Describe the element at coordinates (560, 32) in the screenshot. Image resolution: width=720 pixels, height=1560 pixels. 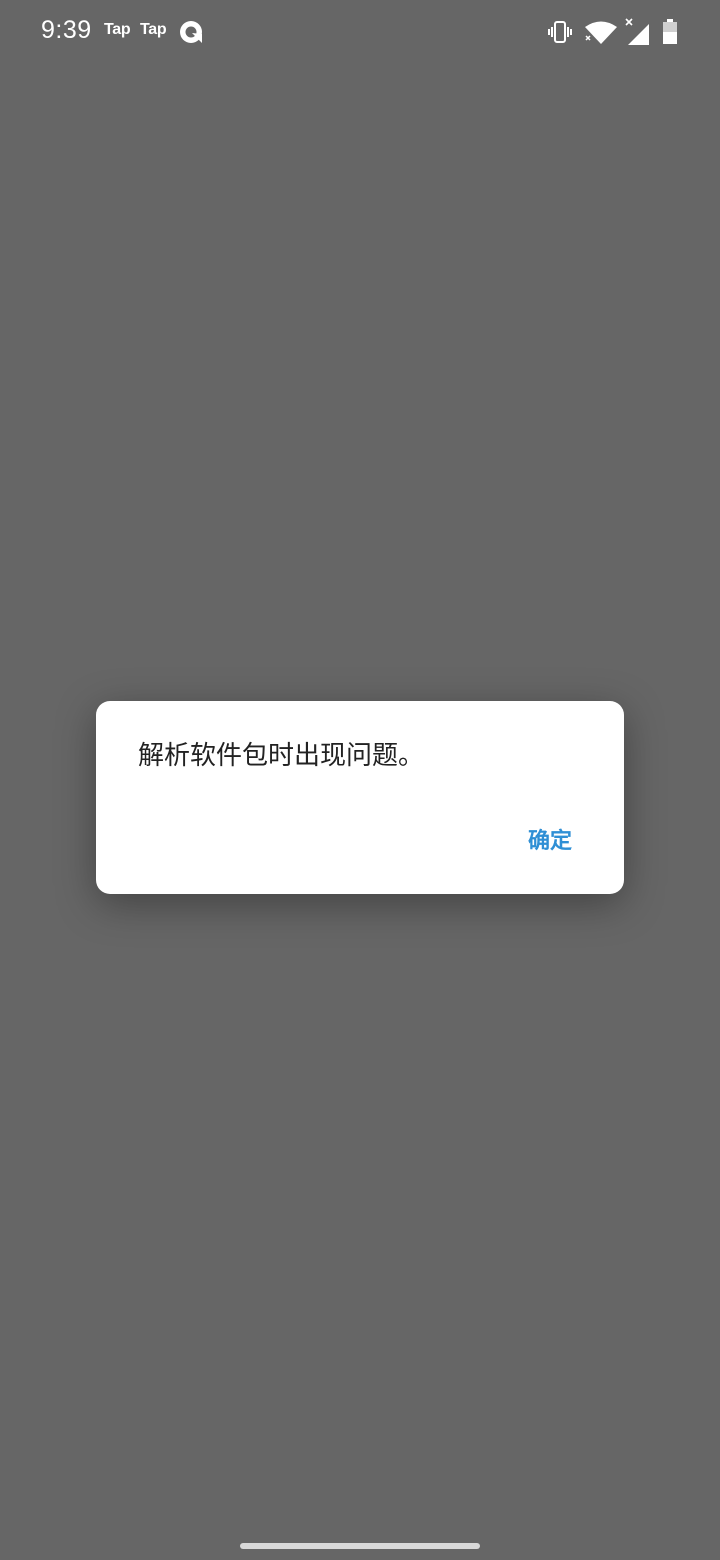
I see `vibrate-icon` at that location.